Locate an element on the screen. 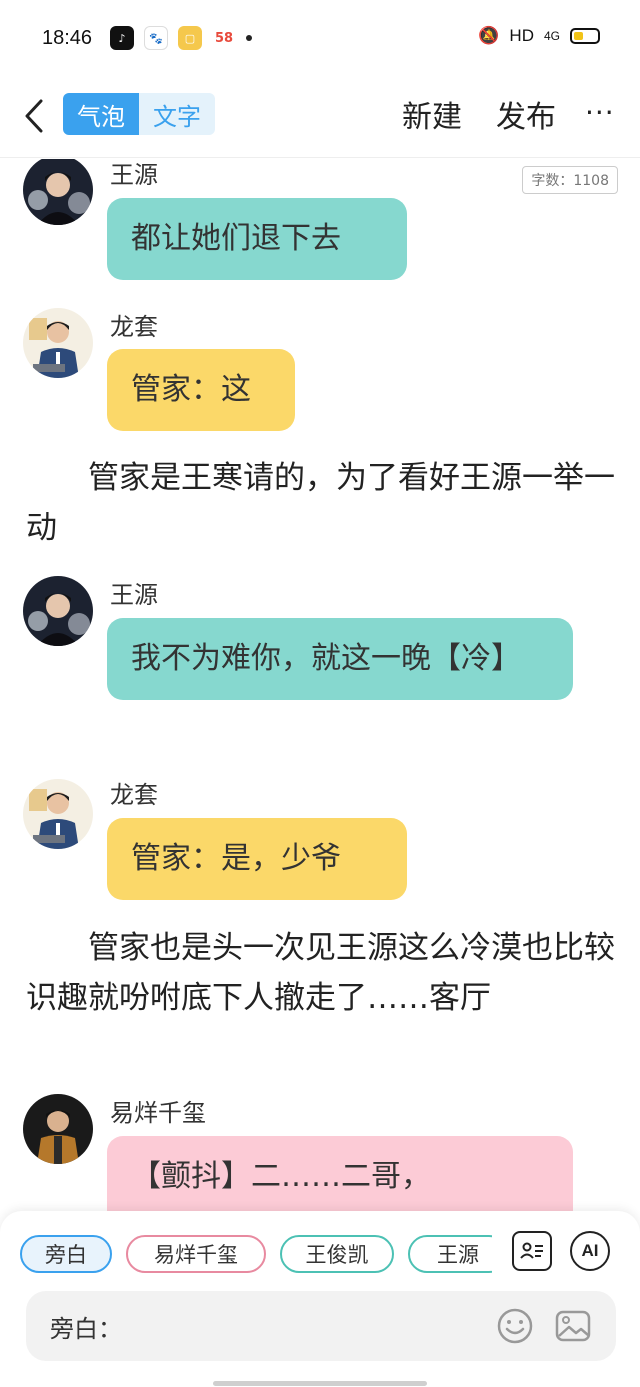 The height and width of the screenshot is (1387, 640). more-button: ··· is located at coordinates (600, 112).